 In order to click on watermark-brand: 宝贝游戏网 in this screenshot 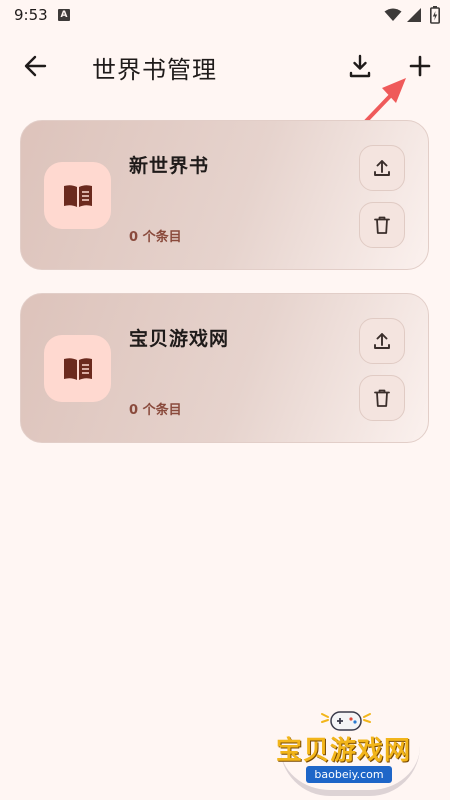, I will do `click(344, 751)`.